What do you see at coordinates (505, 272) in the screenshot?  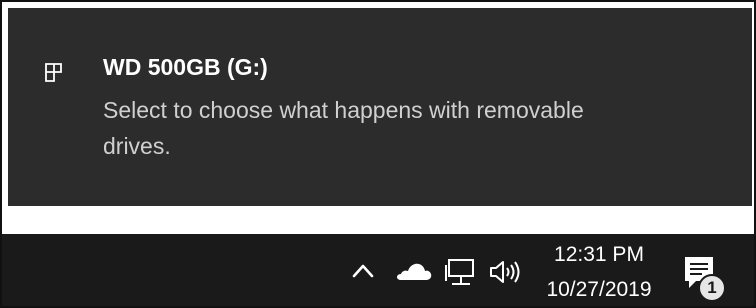 I see `volume-icon` at bounding box center [505, 272].